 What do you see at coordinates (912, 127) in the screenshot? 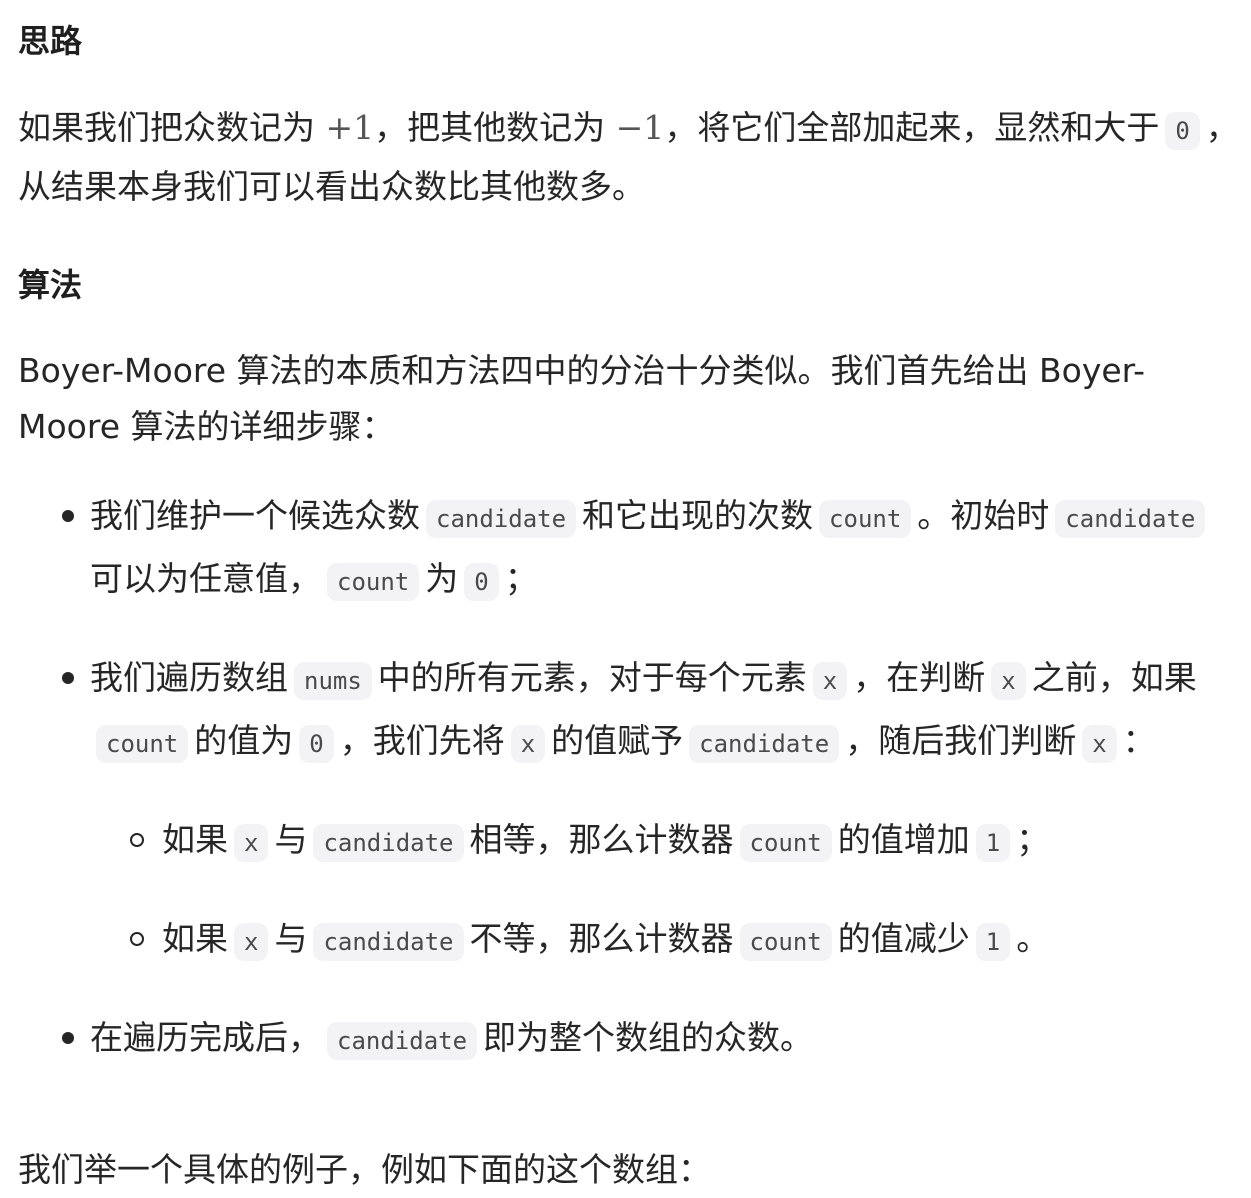
I see `text: ，将它们全部加起来，显然和大于` at bounding box center [912, 127].